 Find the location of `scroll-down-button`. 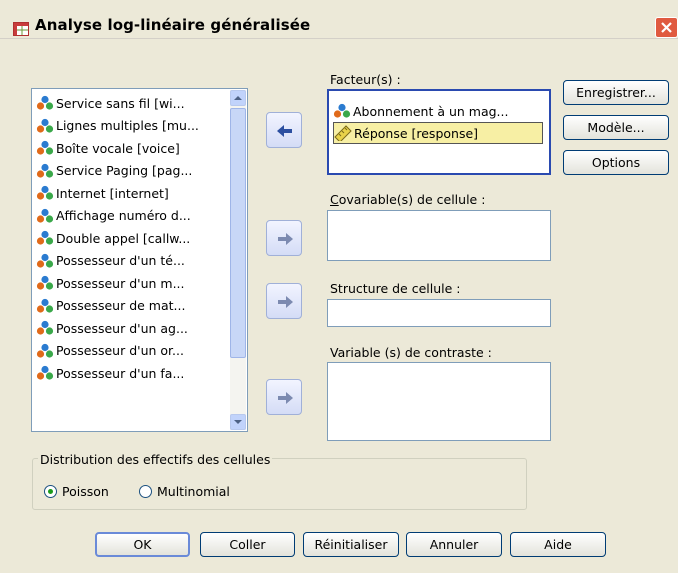

scroll-down-button is located at coordinates (238, 422).